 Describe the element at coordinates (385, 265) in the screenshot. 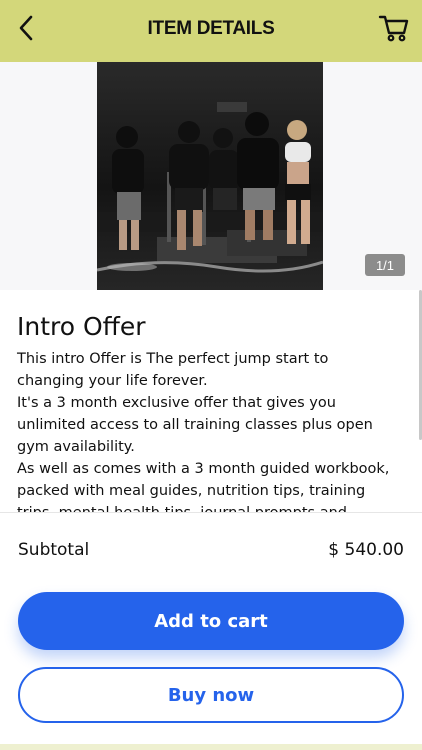

I see `image-counter-badge: 1/1` at that location.